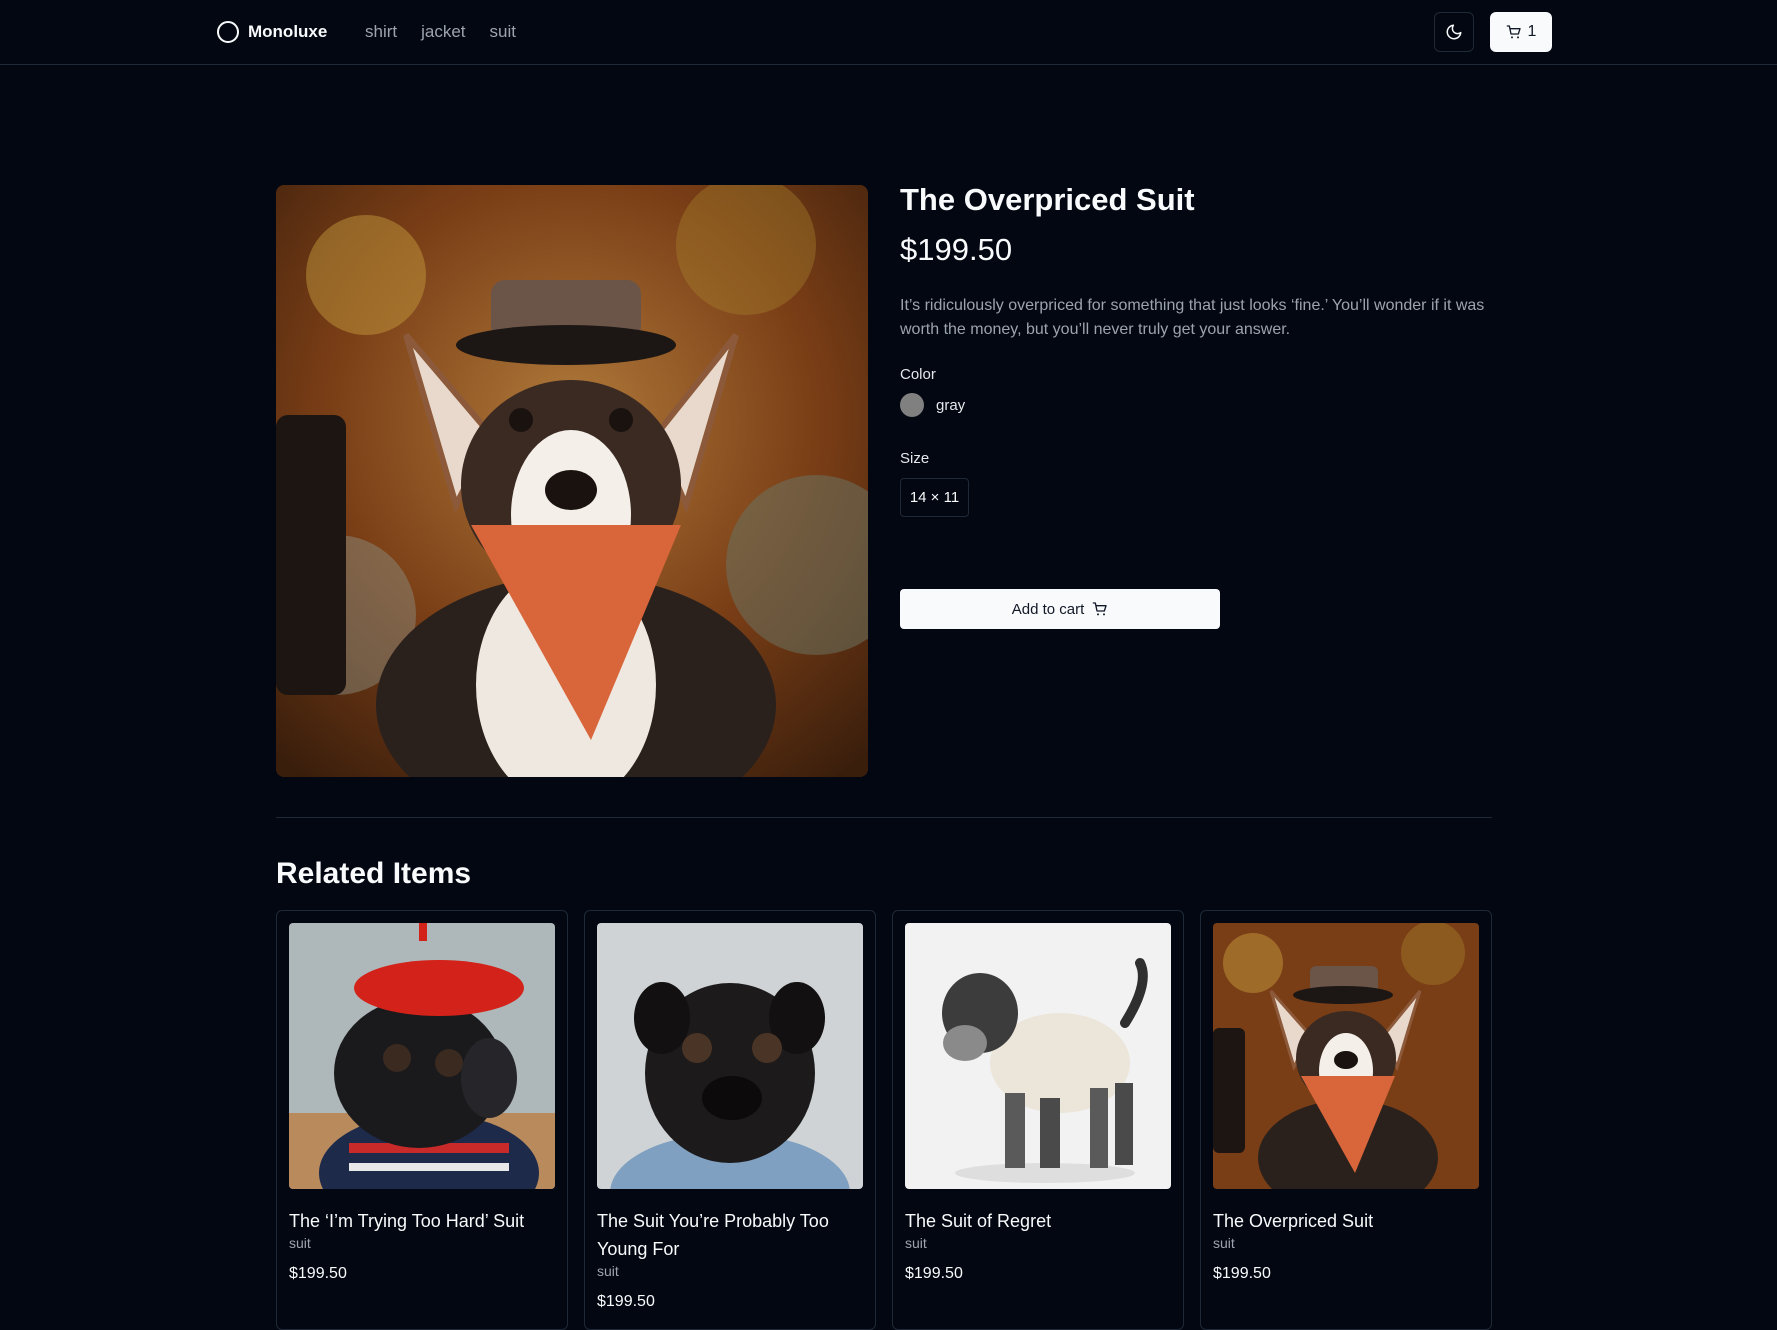  I want to click on product-card-name: The Overpriced Suit, so click(1293, 1221).